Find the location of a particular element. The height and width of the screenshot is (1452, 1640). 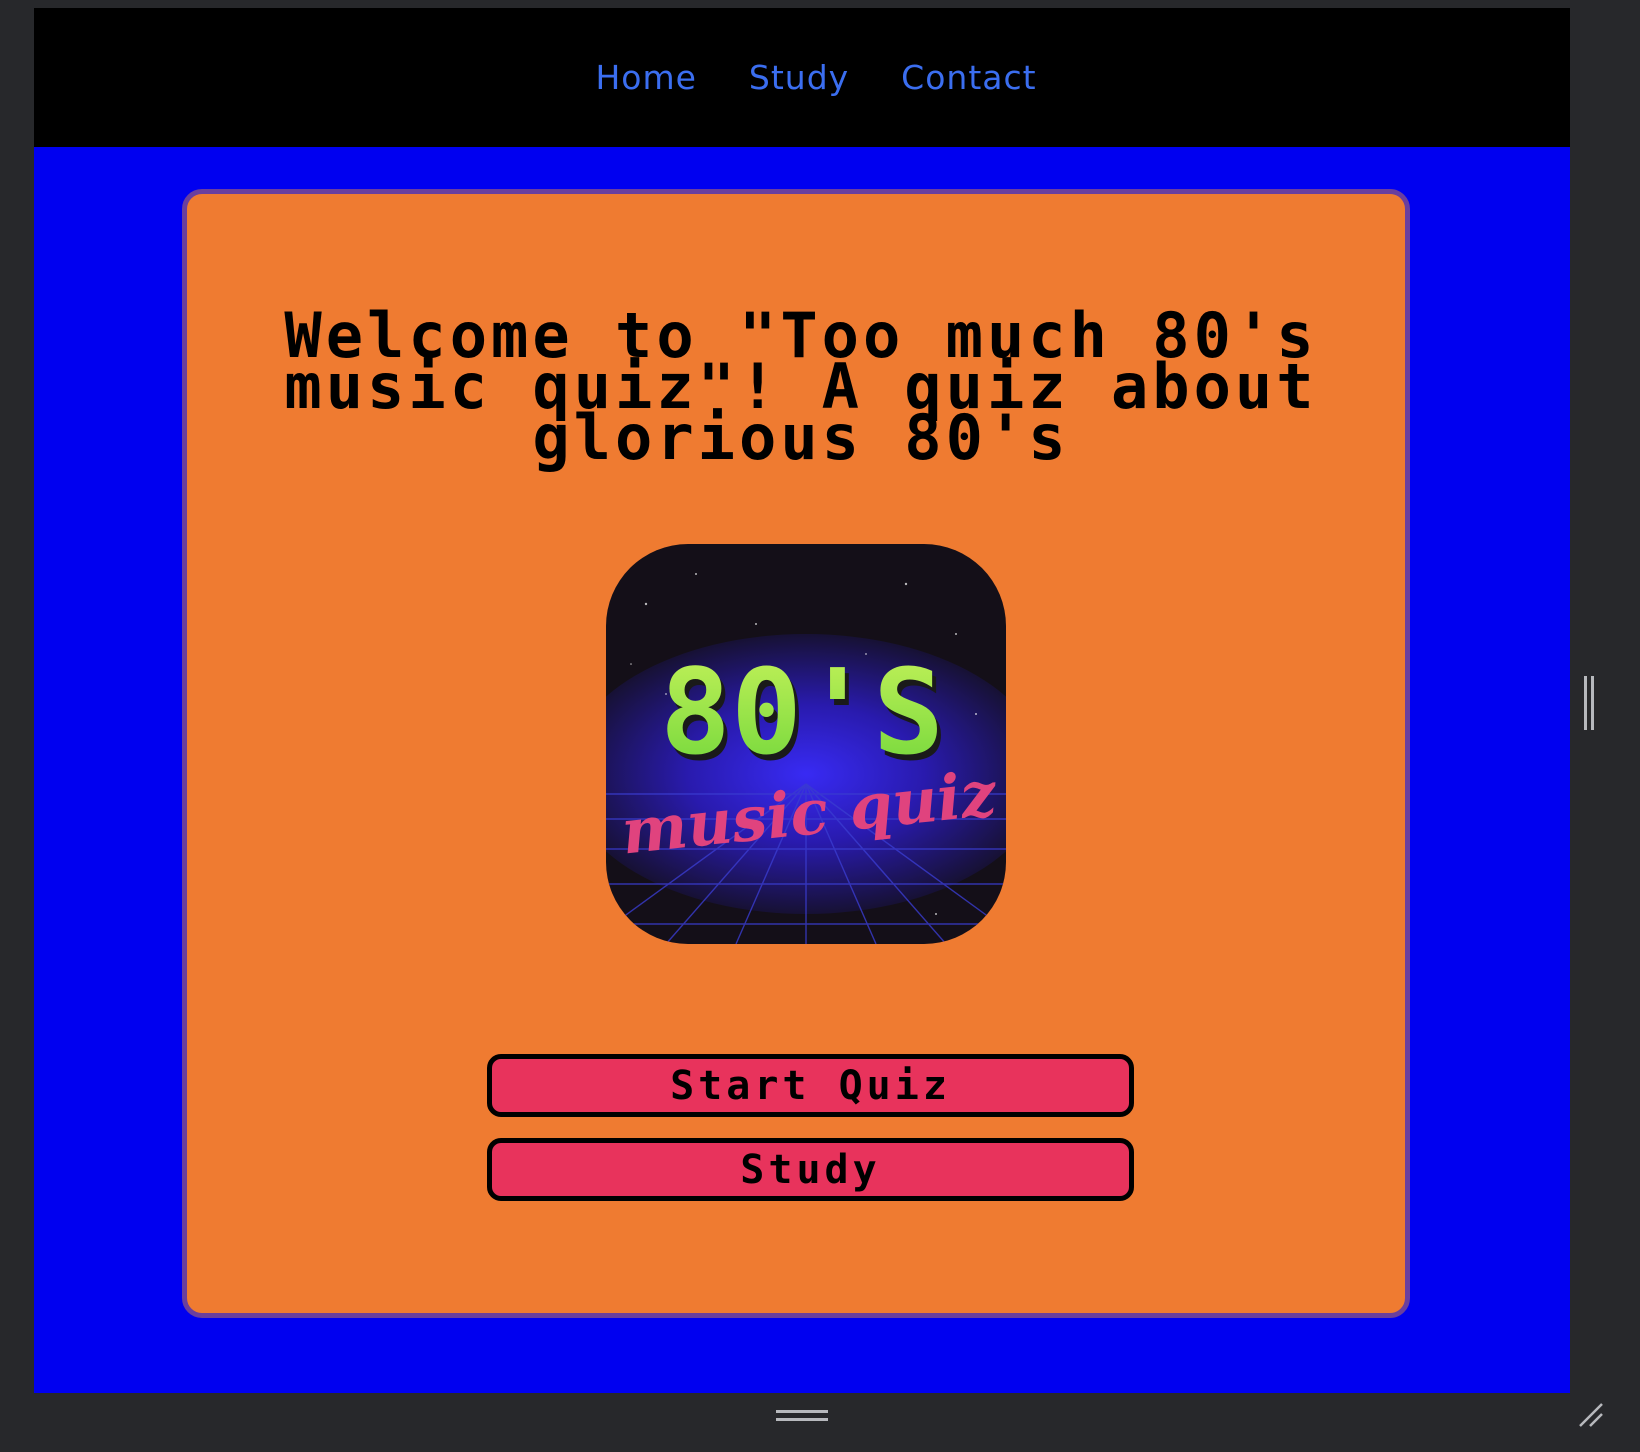

start-quiz-button: Start Quiz is located at coordinates (810, 1085).